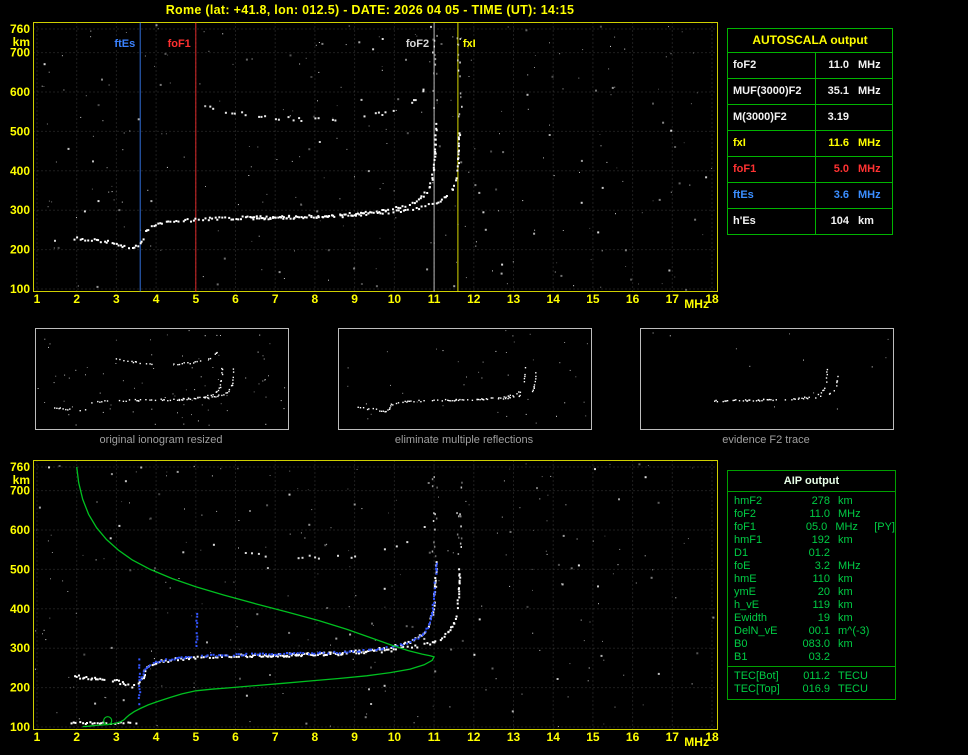 This screenshot has width=968, height=755. Describe the element at coordinates (474, 737) in the screenshot. I see `svg-text: 12` at that location.